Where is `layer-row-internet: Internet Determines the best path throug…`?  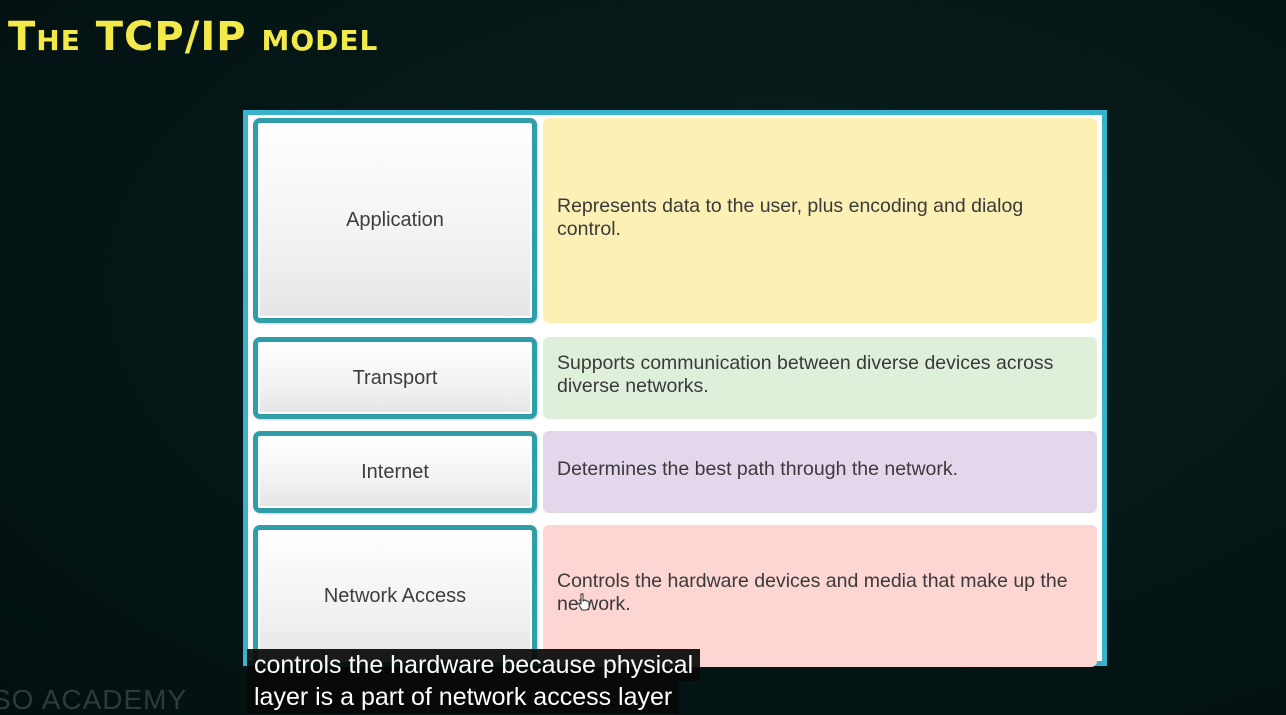
layer-row-internet: Internet Determines the best path throug… is located at coordinates (675, 472).